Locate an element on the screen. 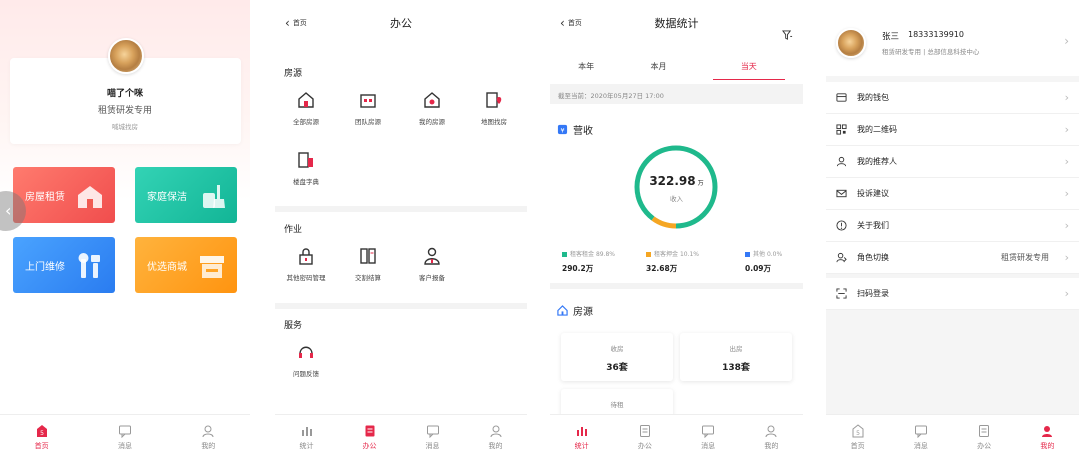  shop-icon is located at coordinates (212, 267).